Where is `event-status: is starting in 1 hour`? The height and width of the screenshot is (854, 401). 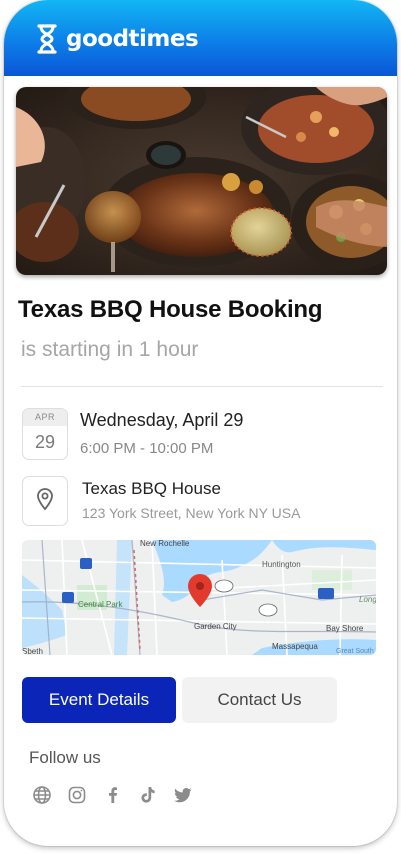
event-status: is starting in 1 hour is located at coordinates (110, 349).